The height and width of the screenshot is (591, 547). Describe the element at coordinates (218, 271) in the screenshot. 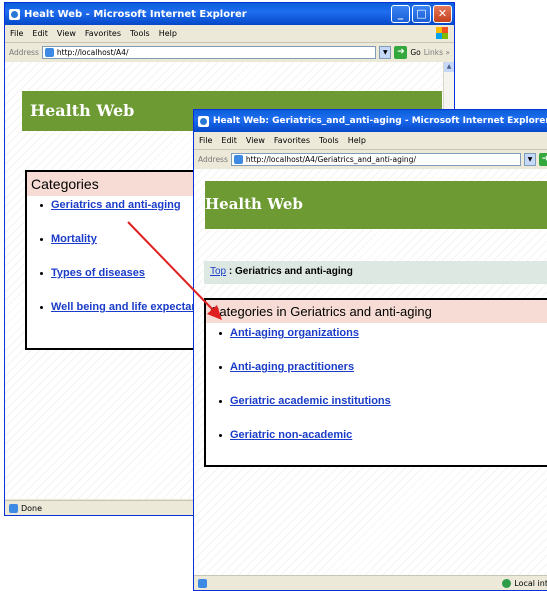

I see `breadcrumb-top-link: Top` at that location.